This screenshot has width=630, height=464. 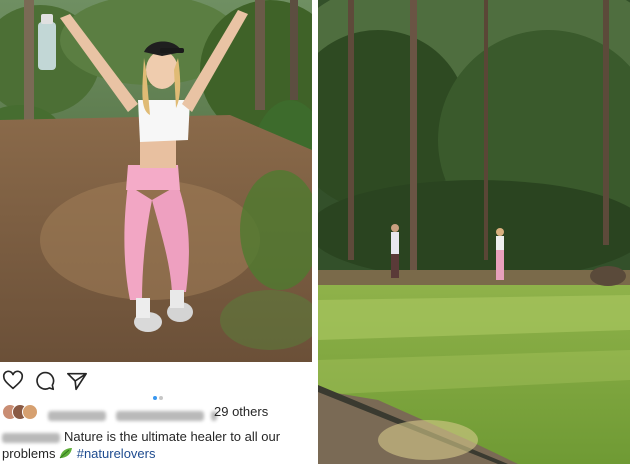 I want to click on photographer-figure, so click(x=395, y=251).